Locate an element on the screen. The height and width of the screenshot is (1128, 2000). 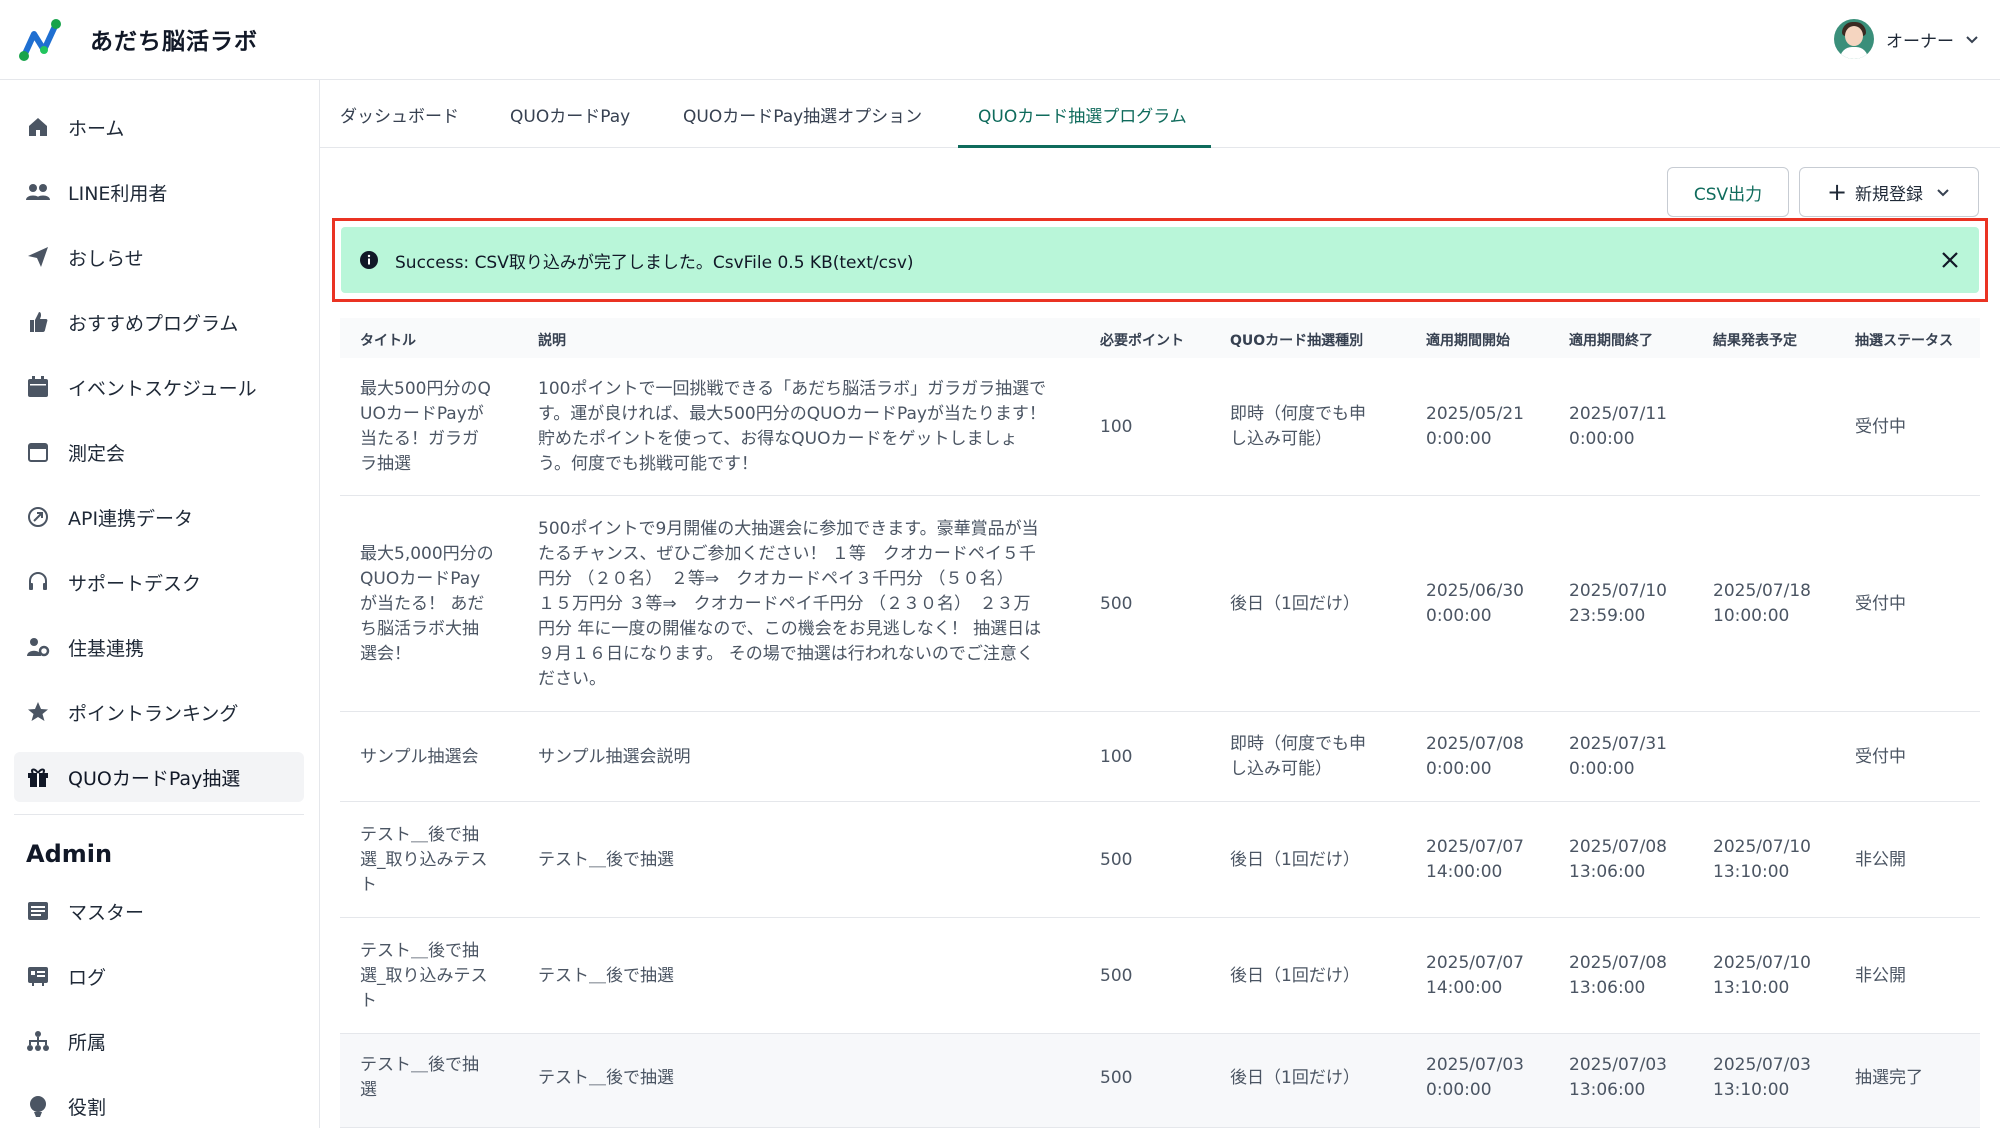
new-register-label: 新規登録 is located at coordinates (1889, 194).